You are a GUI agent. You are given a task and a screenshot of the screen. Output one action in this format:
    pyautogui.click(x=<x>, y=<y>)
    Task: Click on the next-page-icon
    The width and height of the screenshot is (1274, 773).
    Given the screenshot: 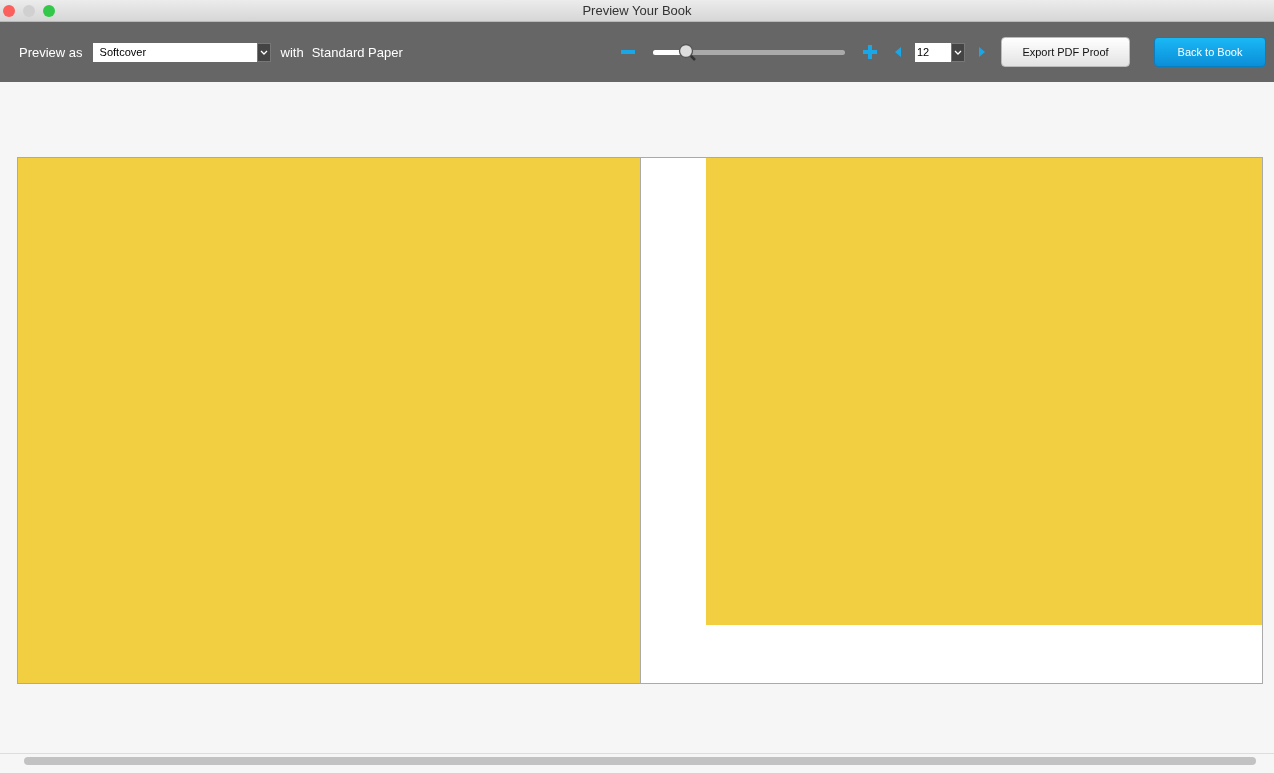 What is the action you would take?
    pyautogui.click(x=982, y=52)
    